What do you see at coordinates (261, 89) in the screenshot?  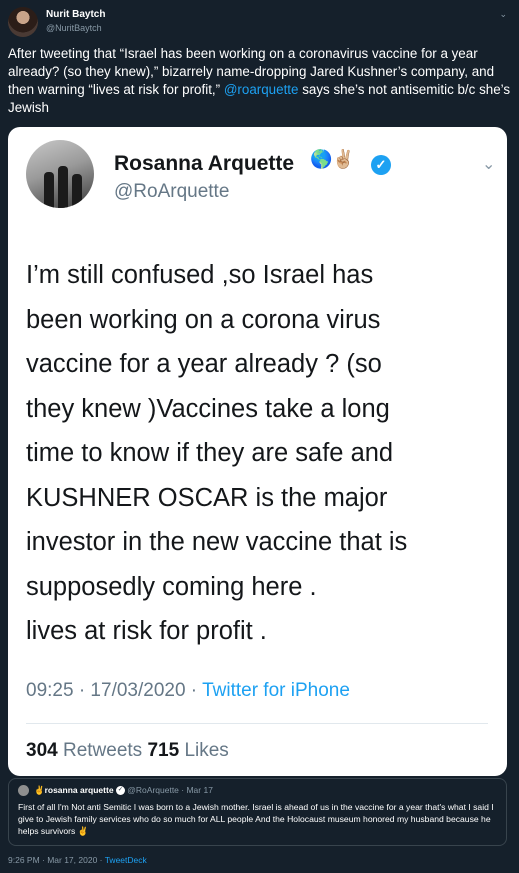 I see `mention-link: @roarquette` at bounding box center [261, 89].